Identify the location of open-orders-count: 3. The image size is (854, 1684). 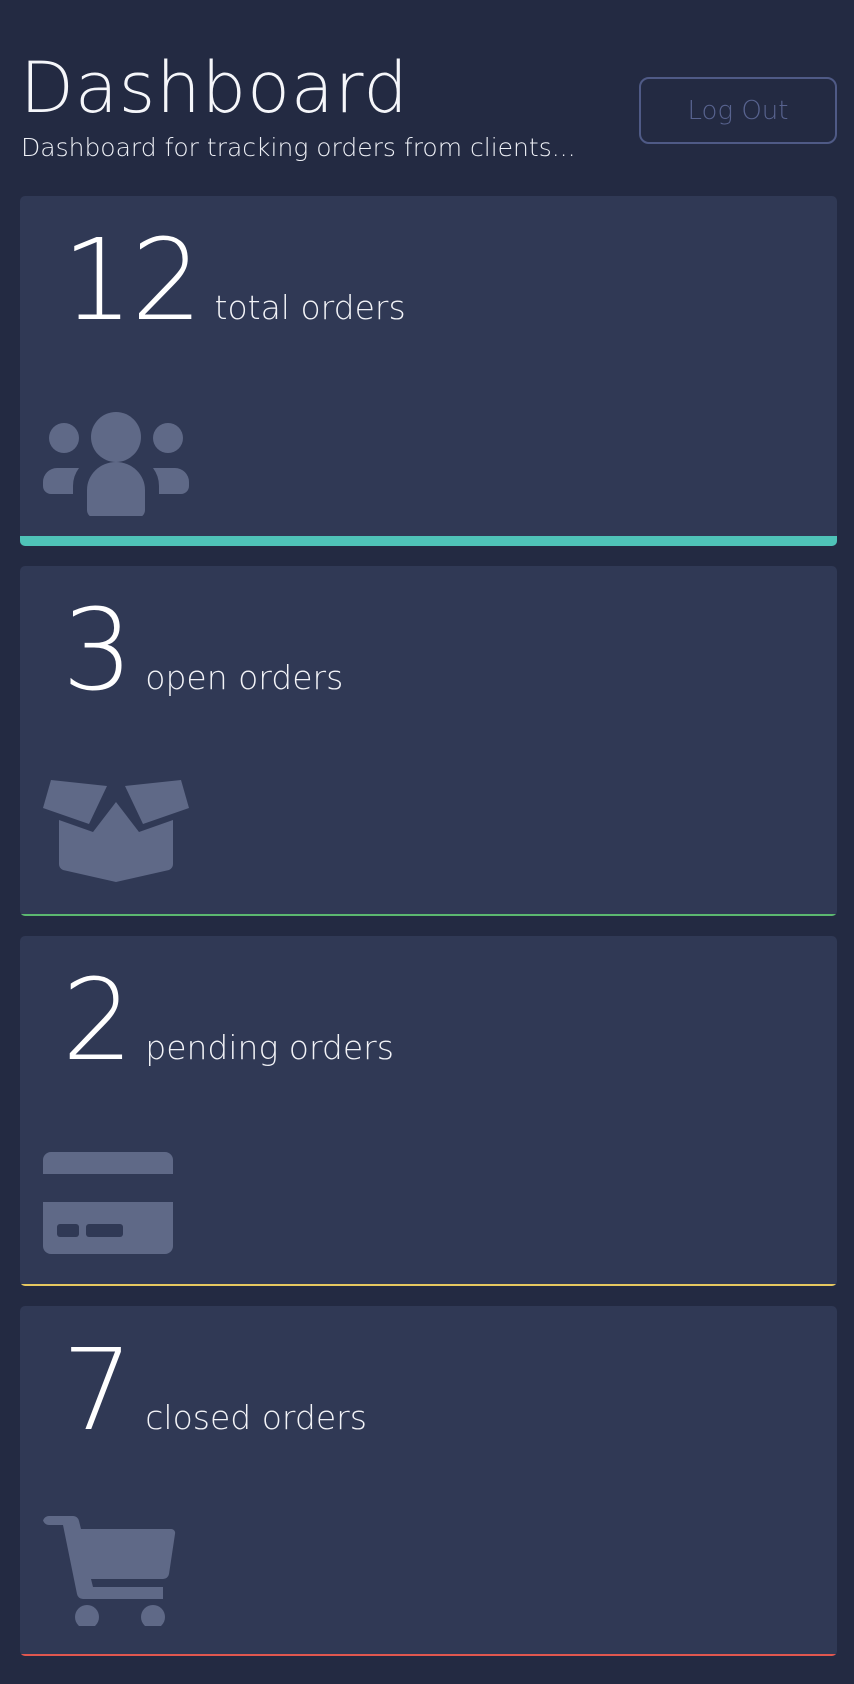
(97, 651).